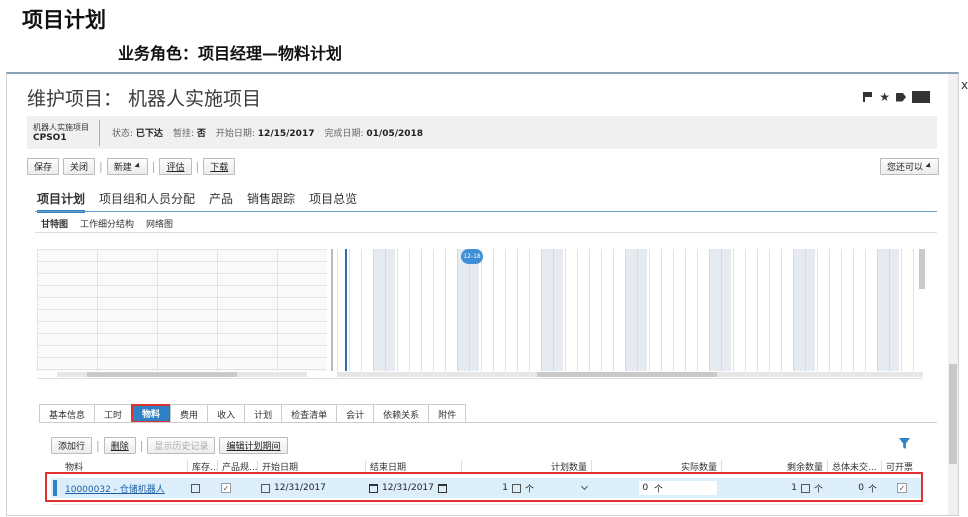 The width and height of the screenshot is (968, 517). Describe the element at coordinates (122, 167) in the screenshot. I see `new-button-label: 新建` at that location.